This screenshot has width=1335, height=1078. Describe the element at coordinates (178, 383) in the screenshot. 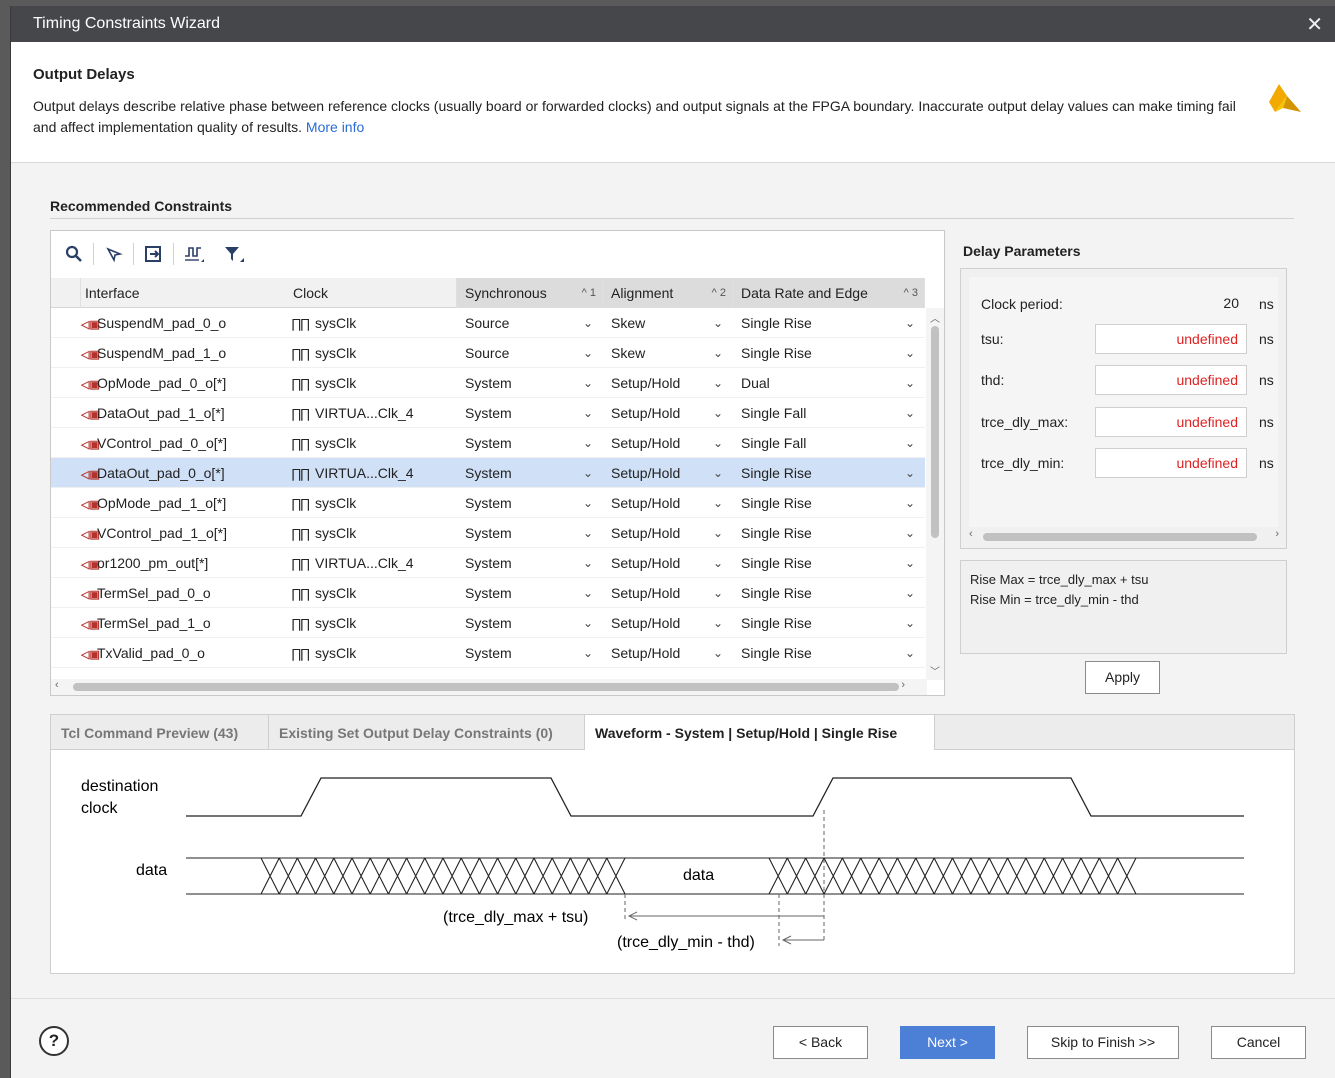

I see `interface-cell: ◁▣OpMode_pad_0_o[*]` at that location.